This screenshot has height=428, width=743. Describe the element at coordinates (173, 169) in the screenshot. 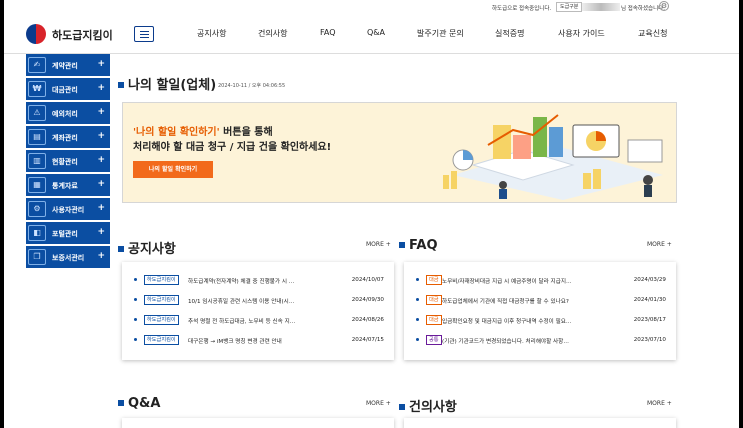

I see `check-todo-button: 나의 할일 확인하기` at that location.